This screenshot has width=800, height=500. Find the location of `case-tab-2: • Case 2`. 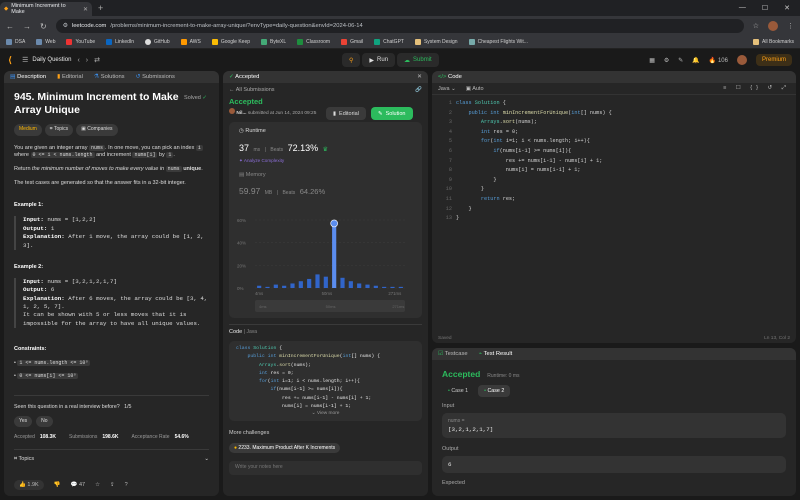

case-tab-2: • Case 2 is located at coordinates (494, 391).